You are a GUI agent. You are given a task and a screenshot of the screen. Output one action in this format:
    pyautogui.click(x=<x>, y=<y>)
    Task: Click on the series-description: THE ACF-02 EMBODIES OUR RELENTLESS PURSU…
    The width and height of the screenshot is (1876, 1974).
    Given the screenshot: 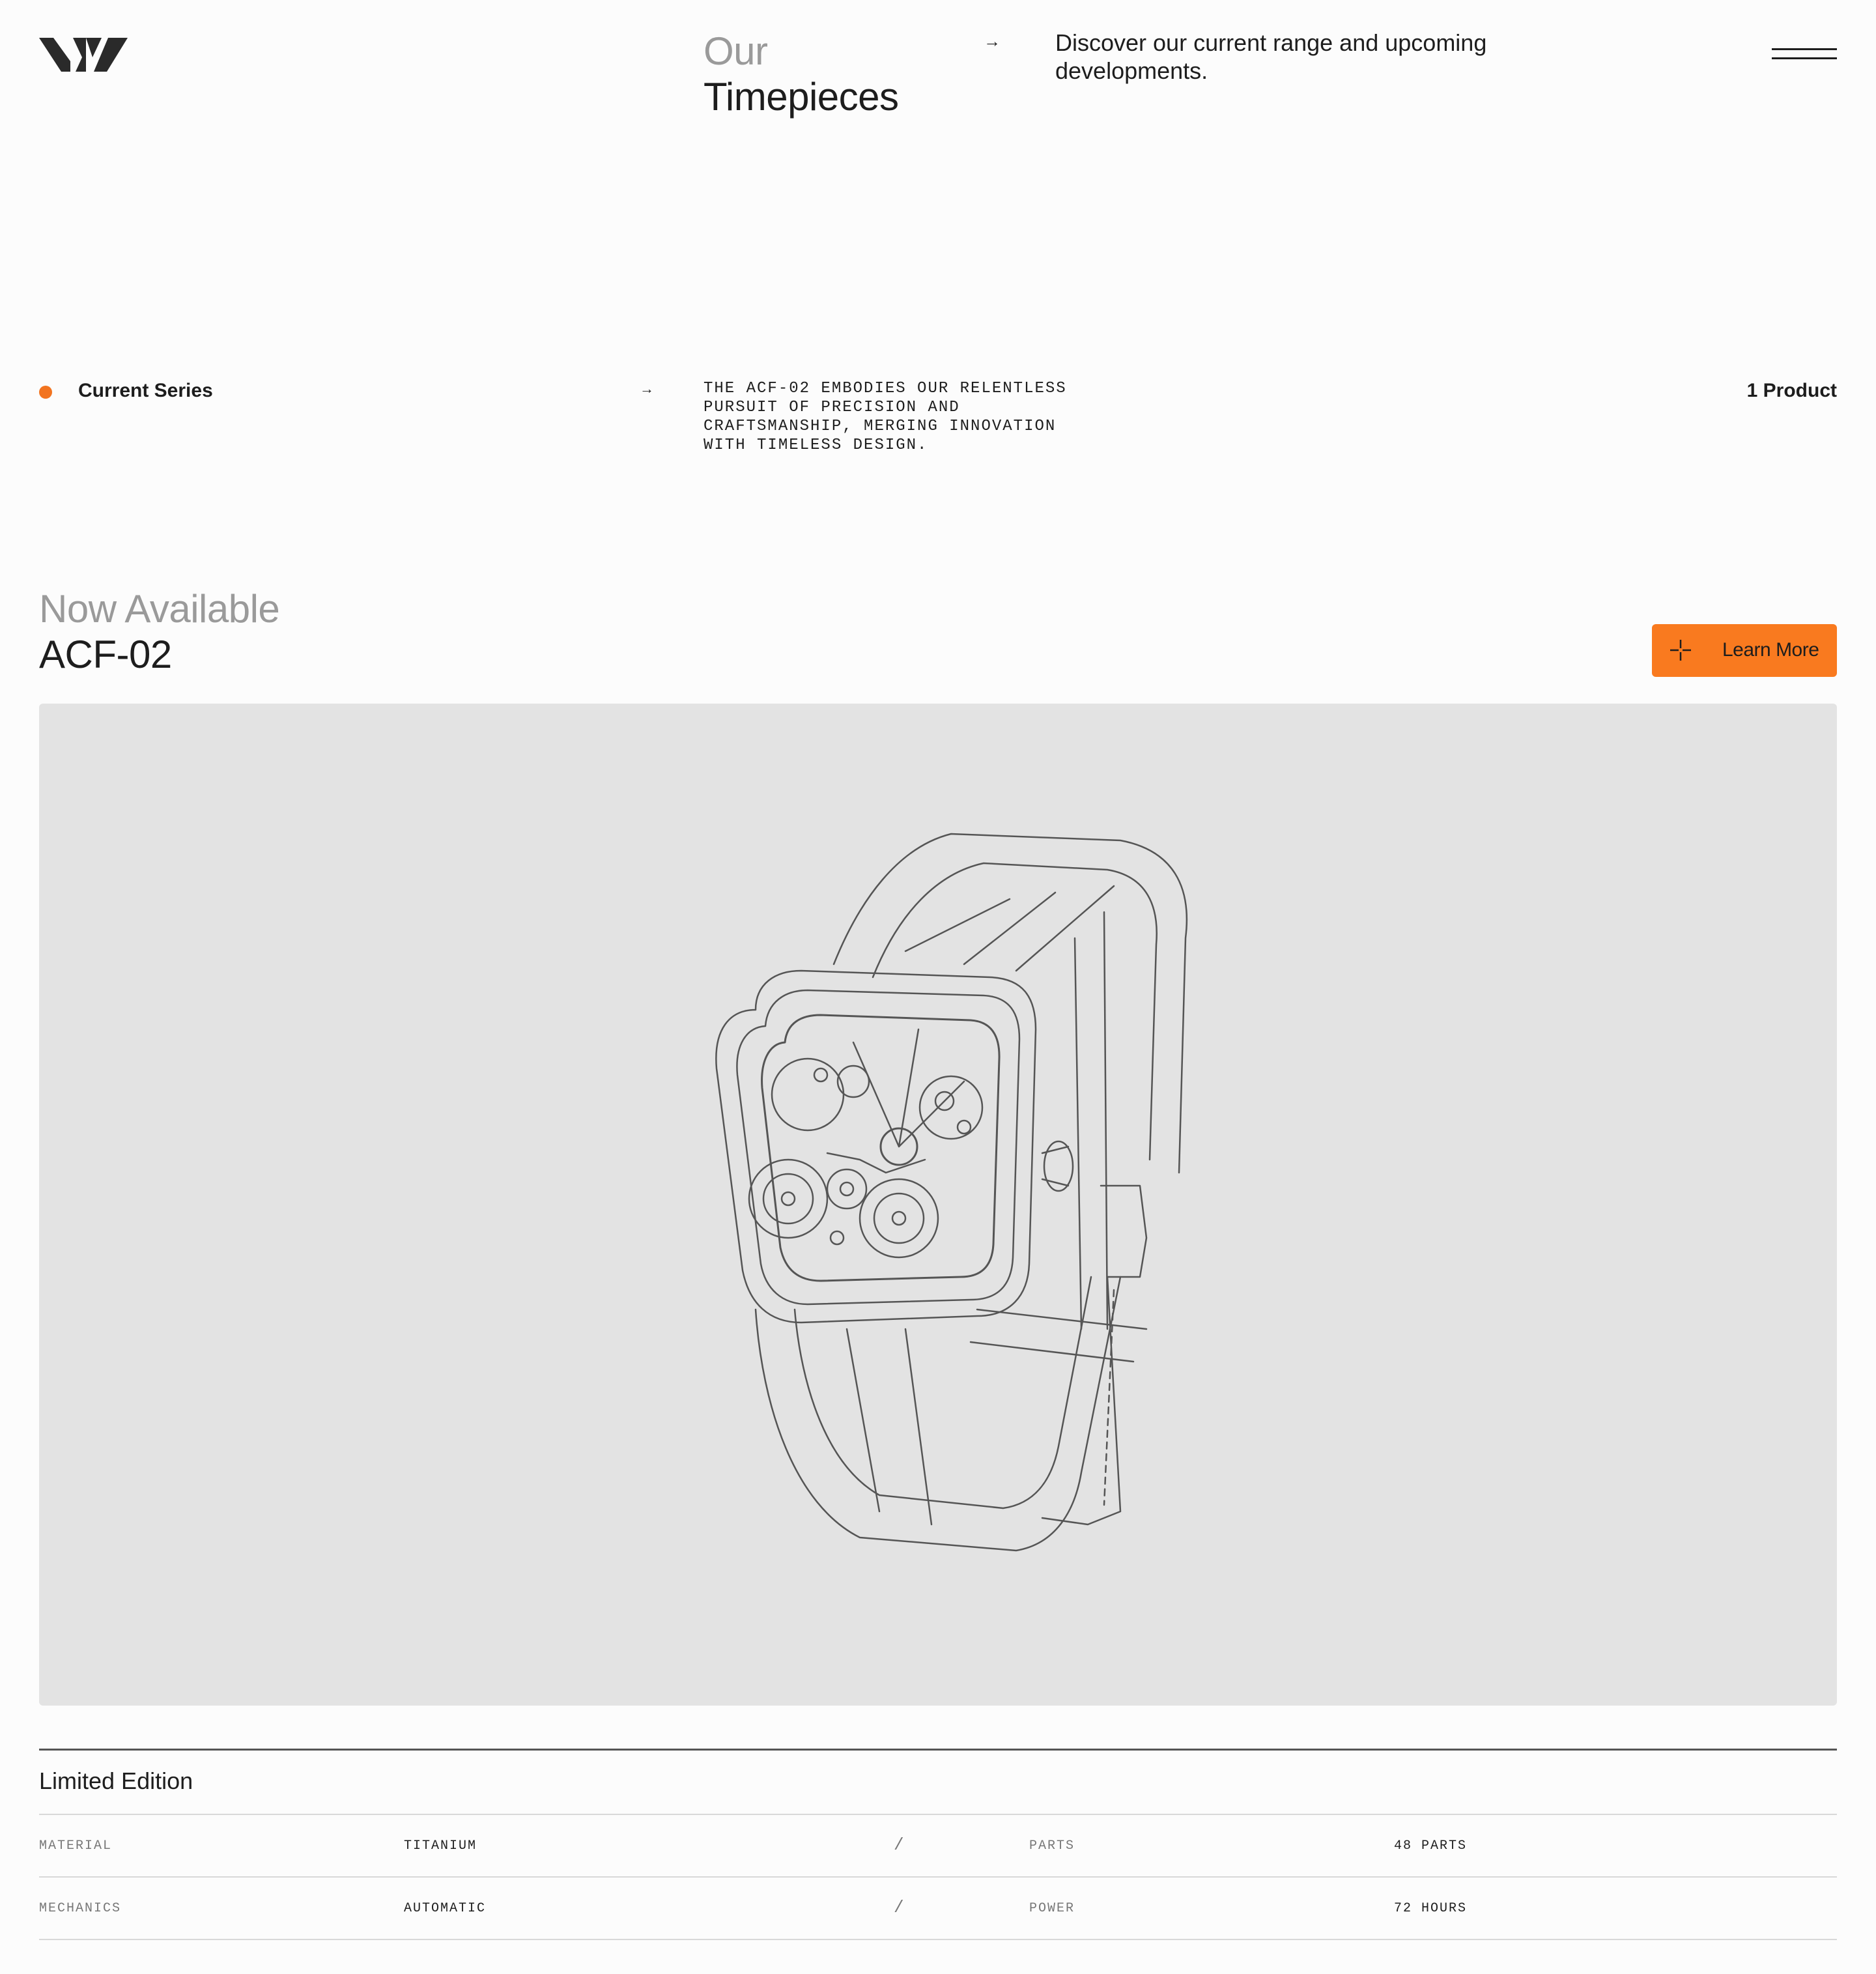 What is the action you would take?
    pyautogui.click(x=886, y=417)
    